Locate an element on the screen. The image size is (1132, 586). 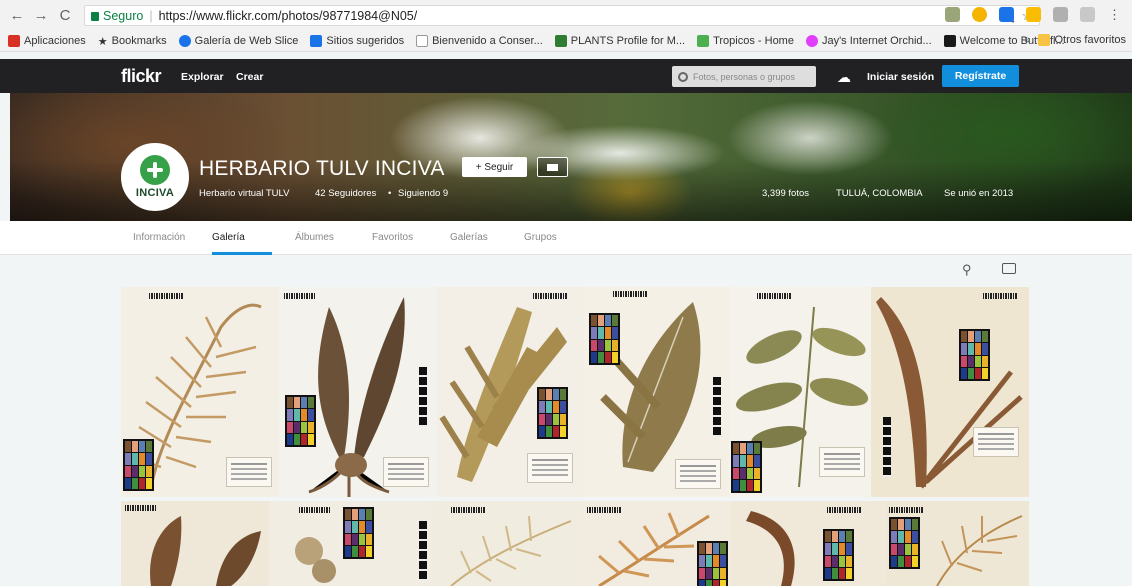
bookmark-item: ★ Bookmarks is located at coordinates (132, 41).